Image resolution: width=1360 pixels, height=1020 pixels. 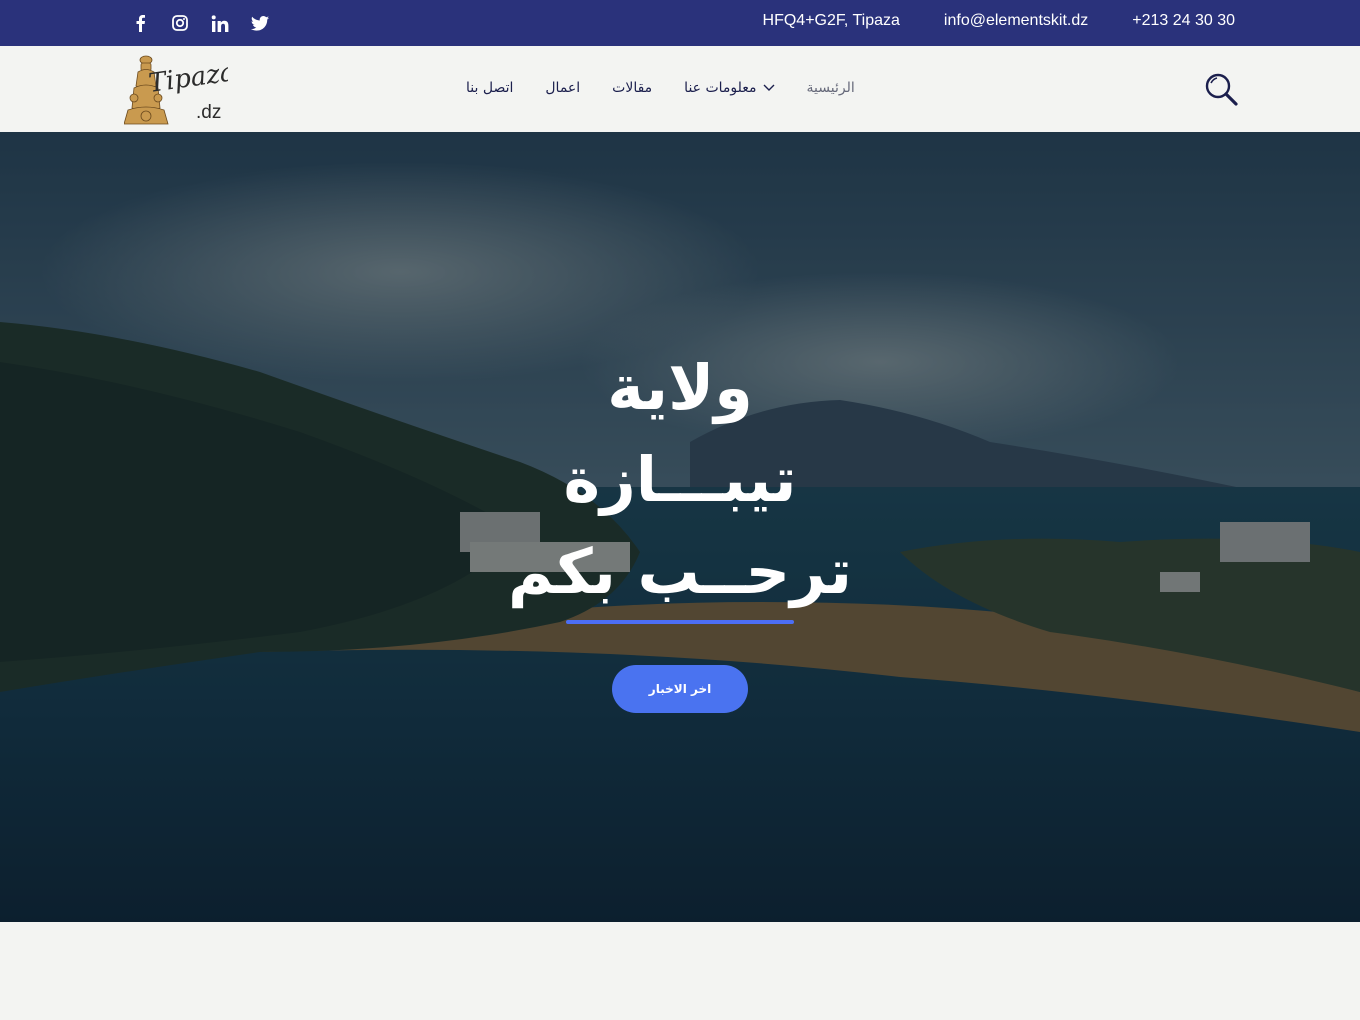 What do you see at coordinates (1183, 21) in the screenshot?
I see `phone-link: +213 24 30 30` at bounding box center [1183, 21].